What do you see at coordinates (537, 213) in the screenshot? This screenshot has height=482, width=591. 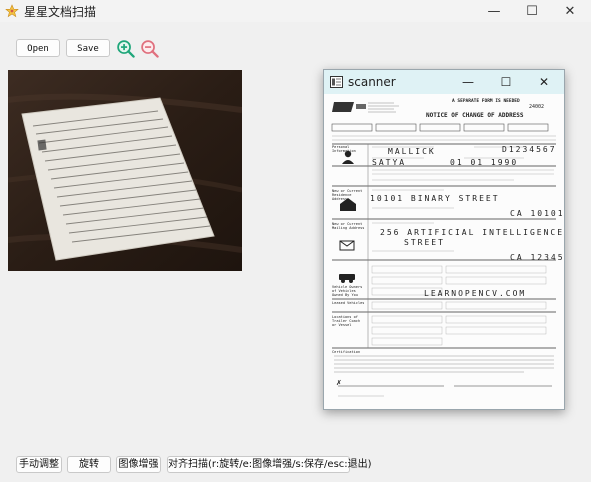 I see `handwritten-city-zip: CA 10101` at bounding box center [537, 213].